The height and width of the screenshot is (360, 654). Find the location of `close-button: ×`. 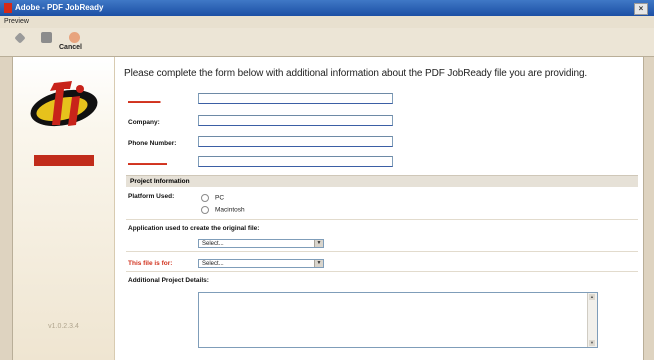

close-button: × is located at coordinates (641, 9).